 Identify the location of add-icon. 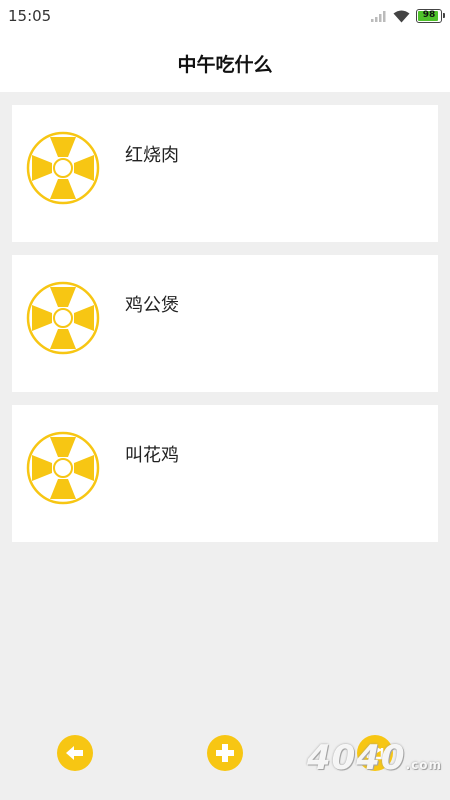
(225, 753).